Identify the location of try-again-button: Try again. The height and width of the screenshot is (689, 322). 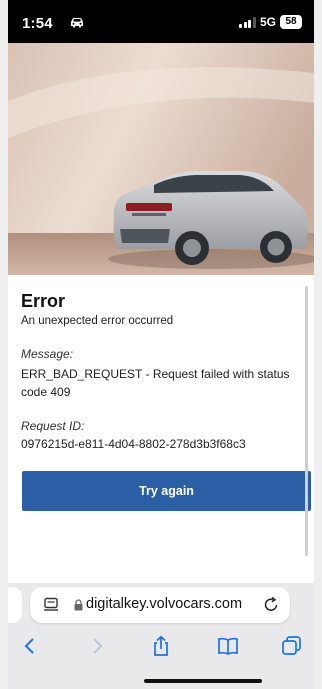
(166, 491).